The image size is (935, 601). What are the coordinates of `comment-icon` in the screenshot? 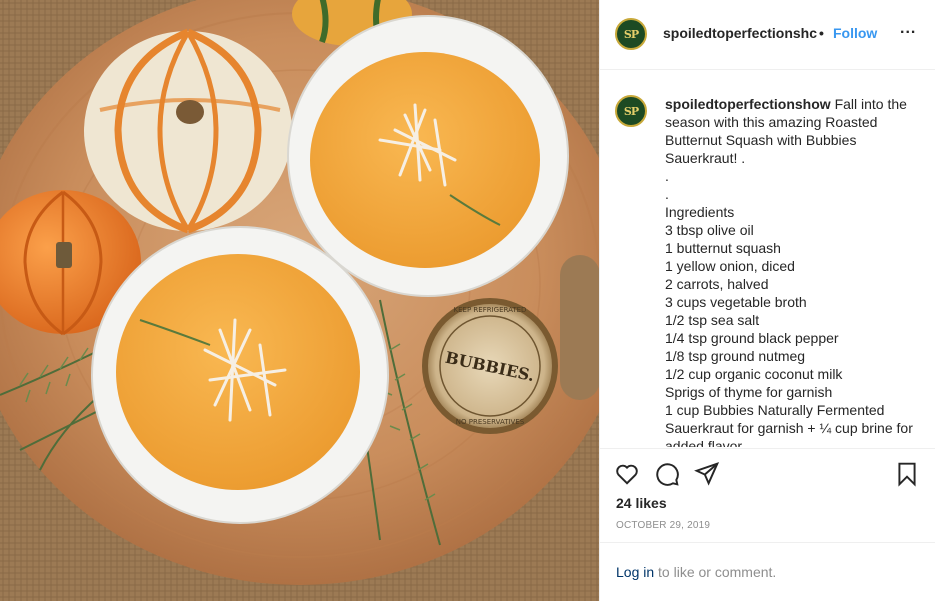 It's located at (668, 475).